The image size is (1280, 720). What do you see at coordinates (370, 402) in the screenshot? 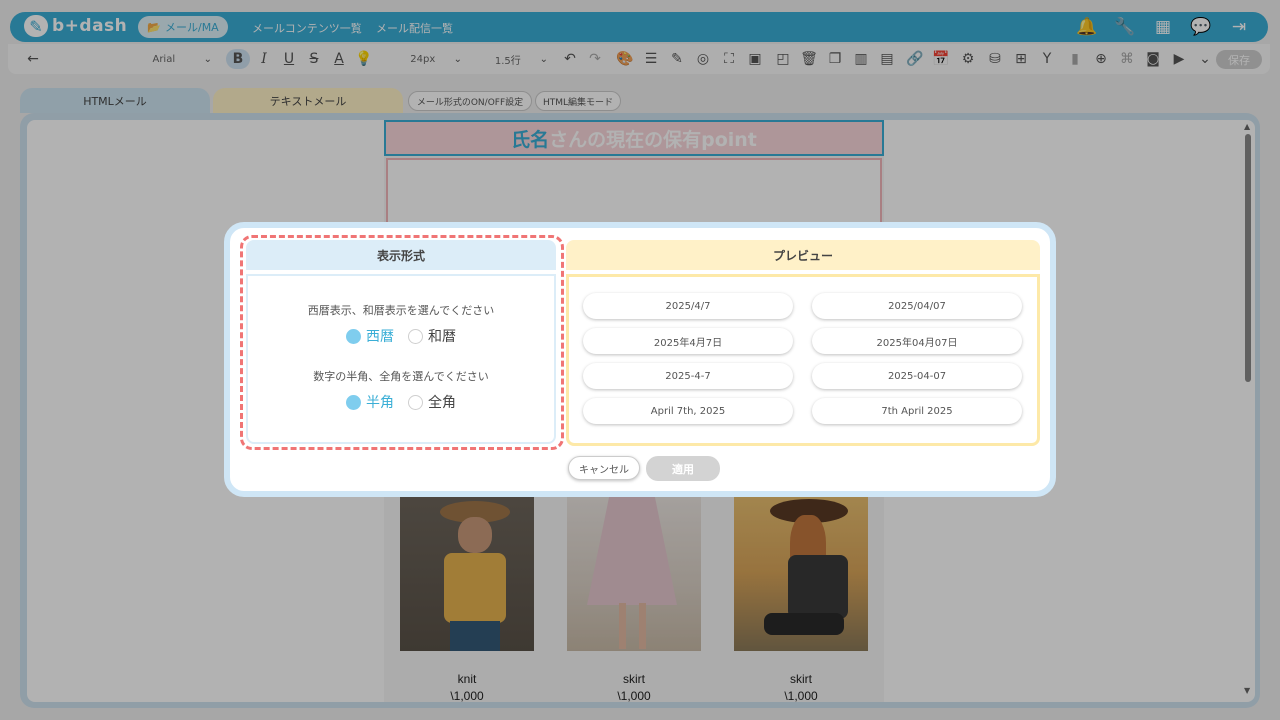
I see `radio-hankaku: 半角` at bounding box center [370, 402].